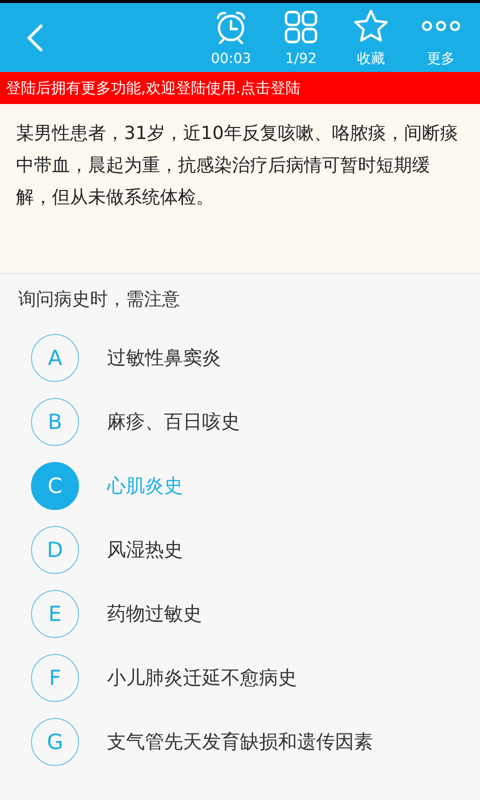  I want to click on login-banner: 登陆后拥有更多功能,欢迎登陆使用.点击登陆, so click(240, 88).